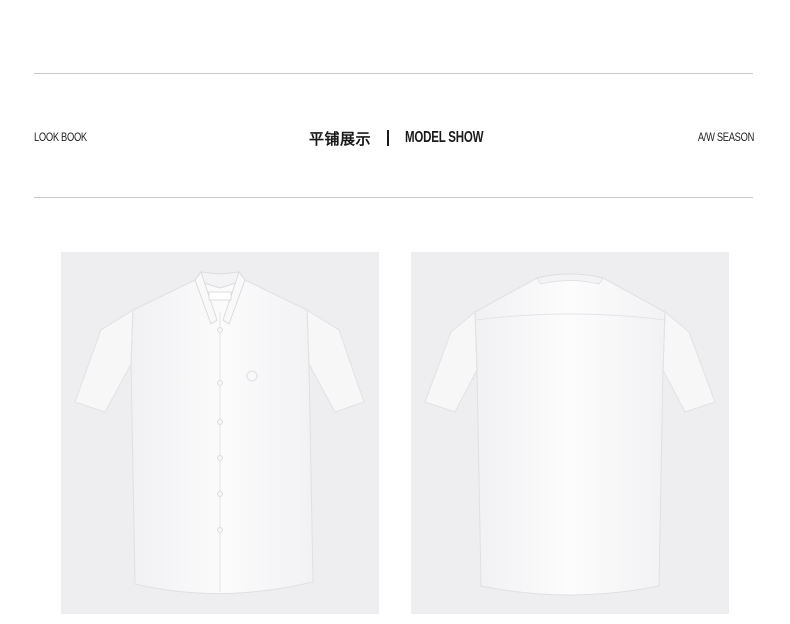 The width and height of the screenshot is (790, 624). Describe the element at coordinates (60, 137) in the screenshot. I see `look-book-label: LOOK BOOK` at that location.